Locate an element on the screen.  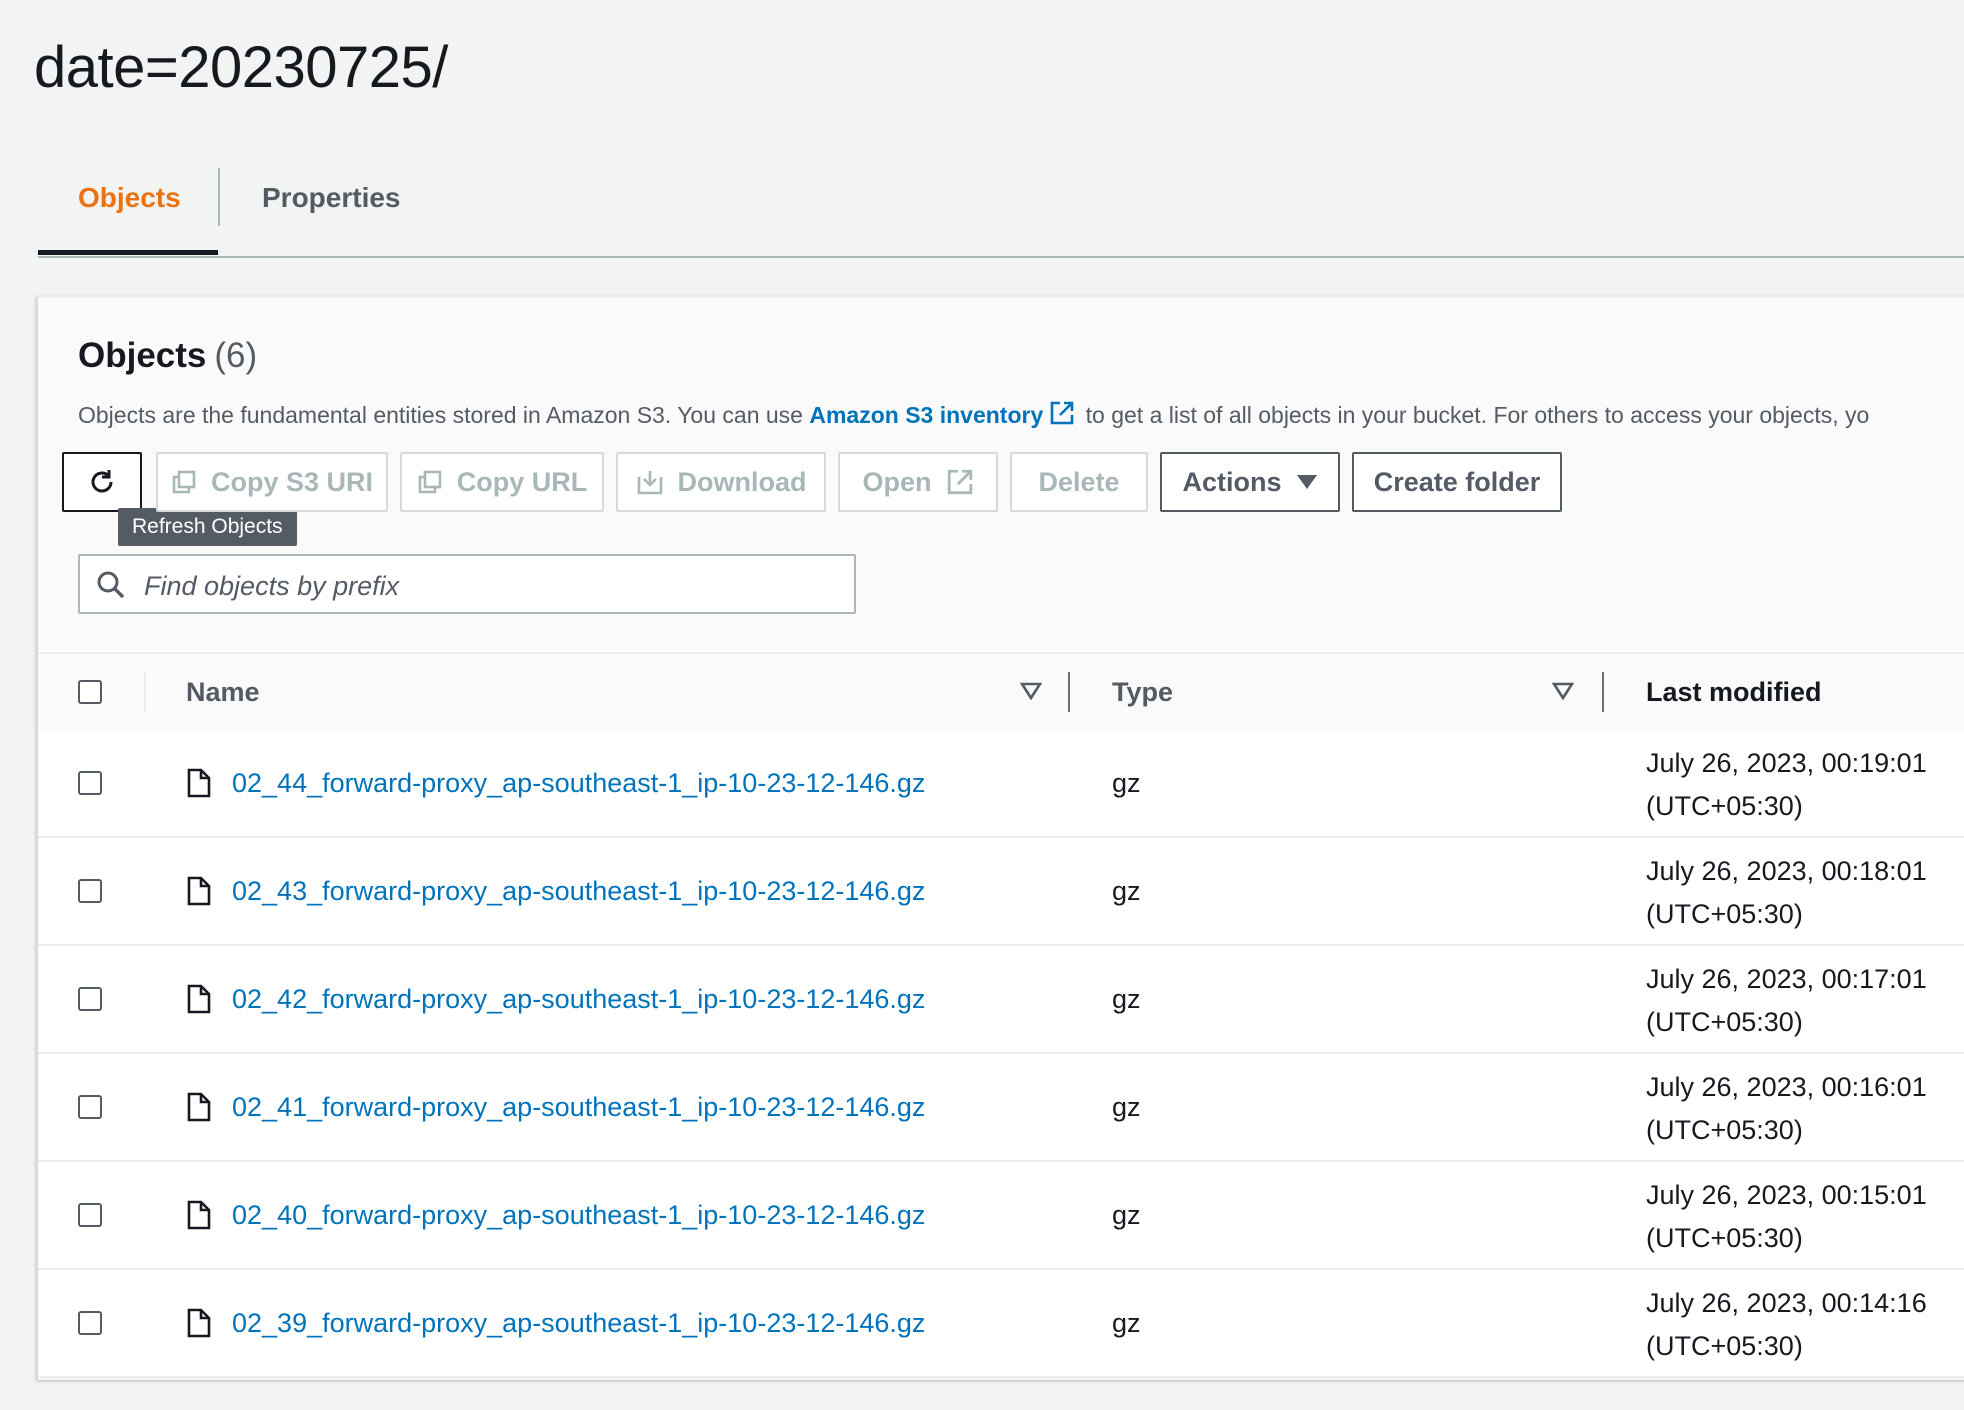
page-title: date=20230725/ is located at coordinates (241, 67).